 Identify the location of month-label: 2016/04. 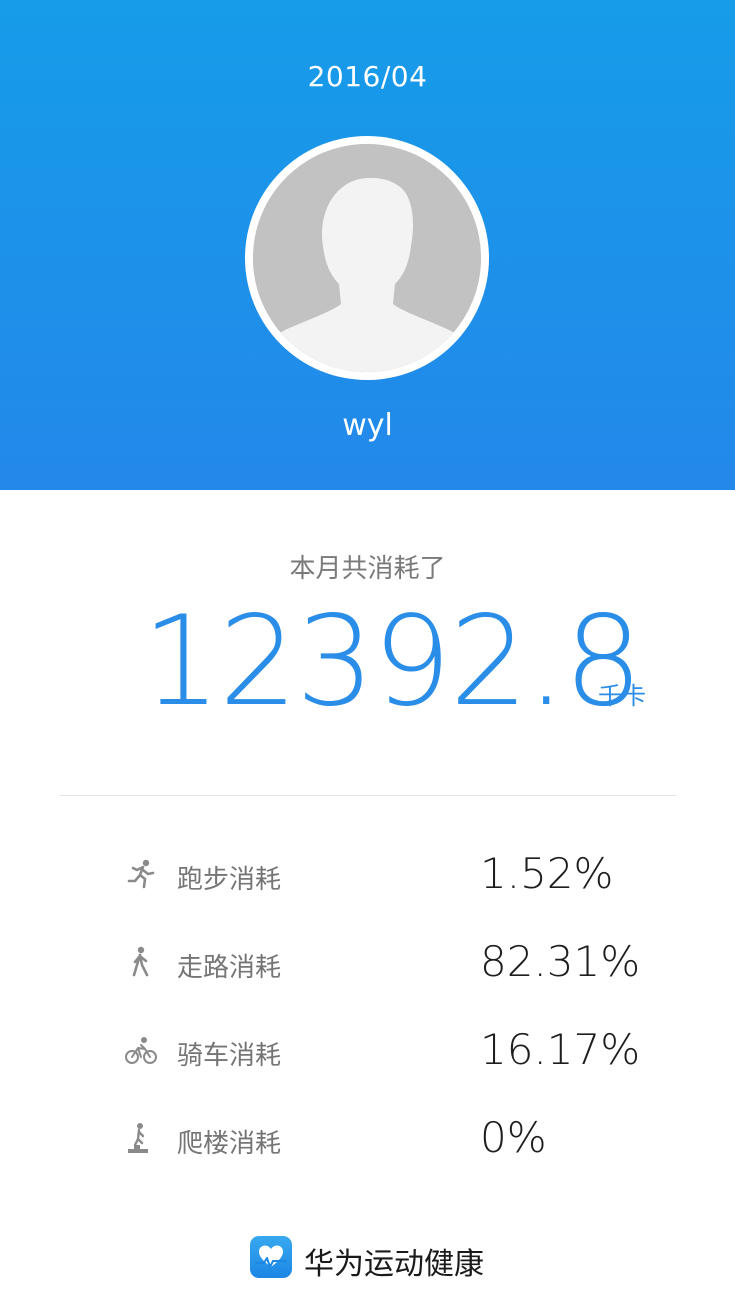
(367, 76).